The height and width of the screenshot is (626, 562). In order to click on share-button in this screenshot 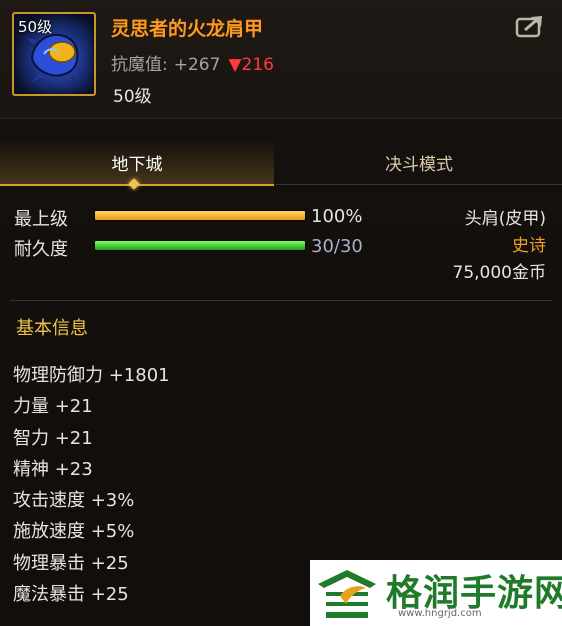, I will do `click(530, 26)`.